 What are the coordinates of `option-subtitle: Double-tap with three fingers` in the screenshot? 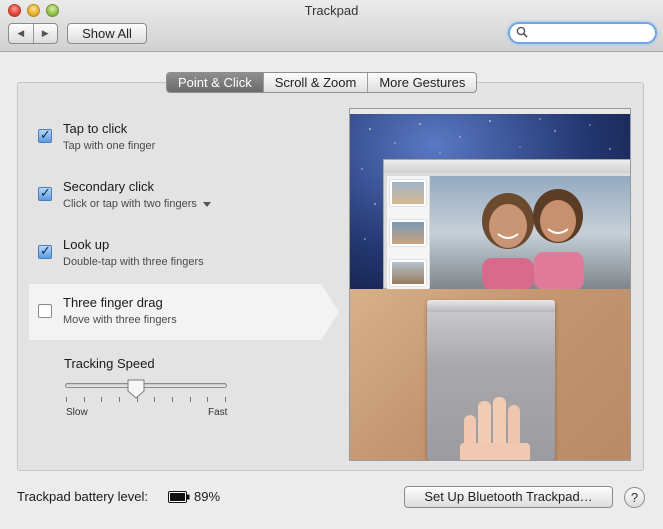 It's located at (133, 262).